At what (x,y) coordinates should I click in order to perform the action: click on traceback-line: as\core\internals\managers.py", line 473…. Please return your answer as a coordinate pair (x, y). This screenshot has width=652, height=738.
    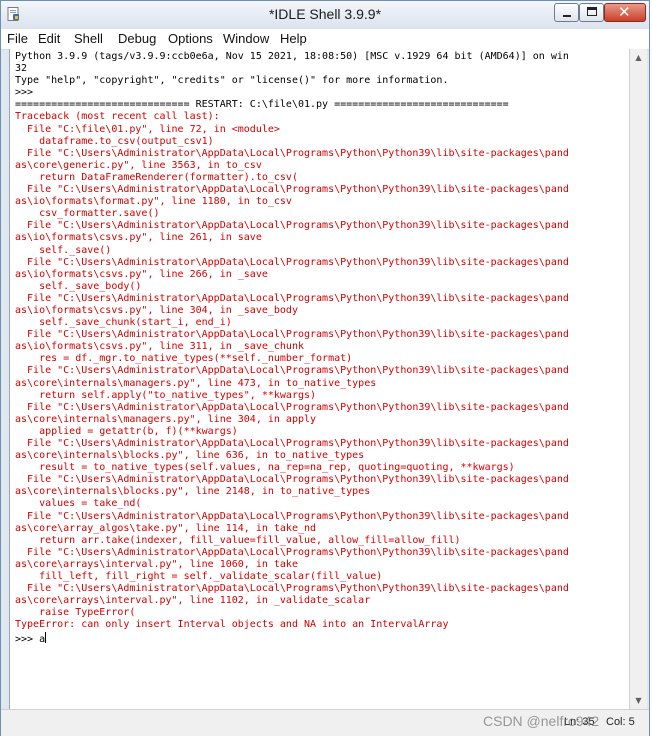
    Looking at the image, I should click on (196, 383).